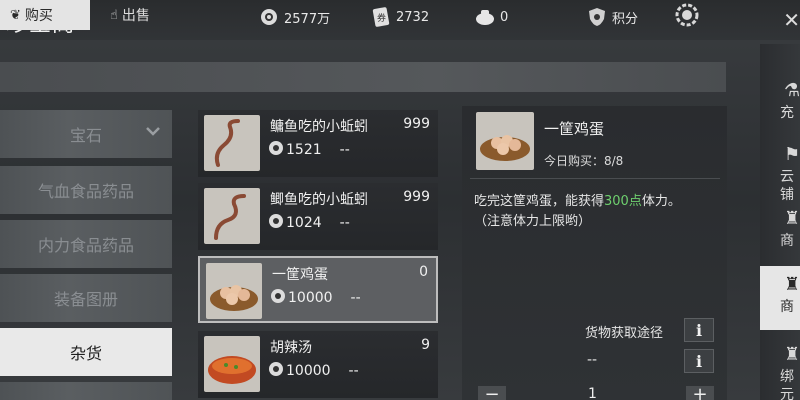 This screenshot has height=400, width=800. I want to click on tab-sell: ☝ 出售, so click(160, 15).